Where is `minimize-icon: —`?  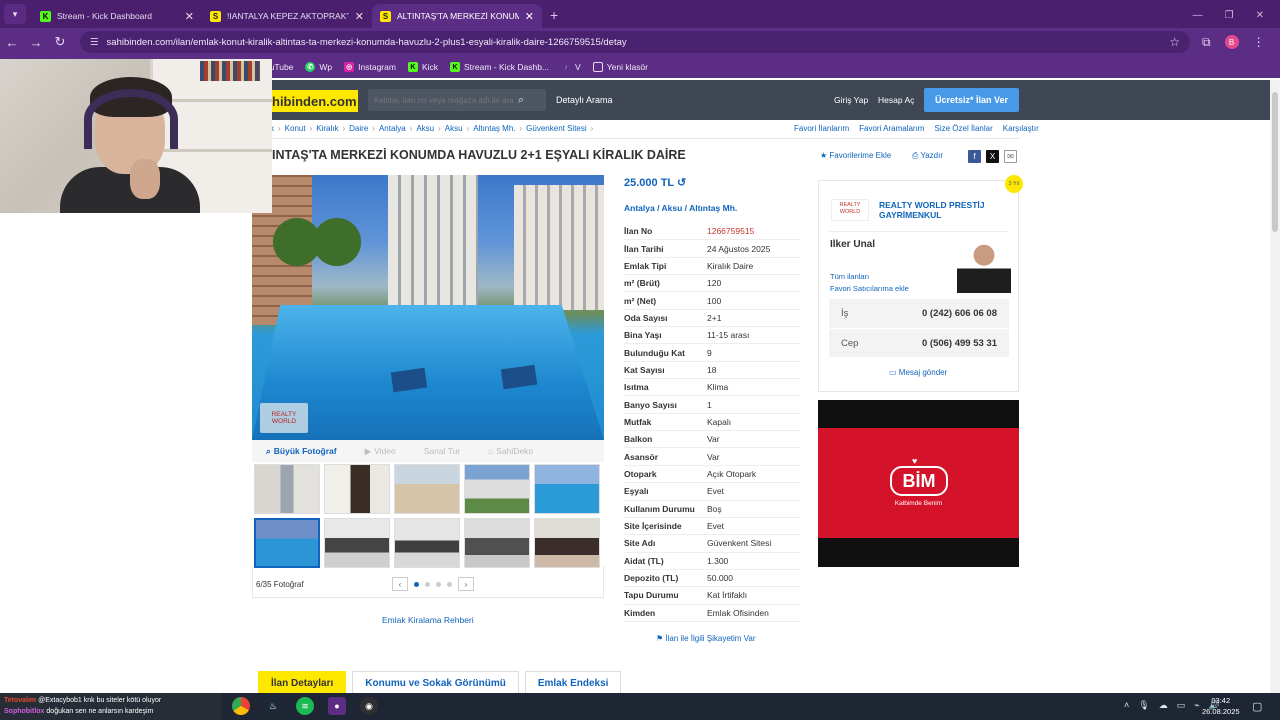
minimize-icon: — is located at coordinates (1198, 15).